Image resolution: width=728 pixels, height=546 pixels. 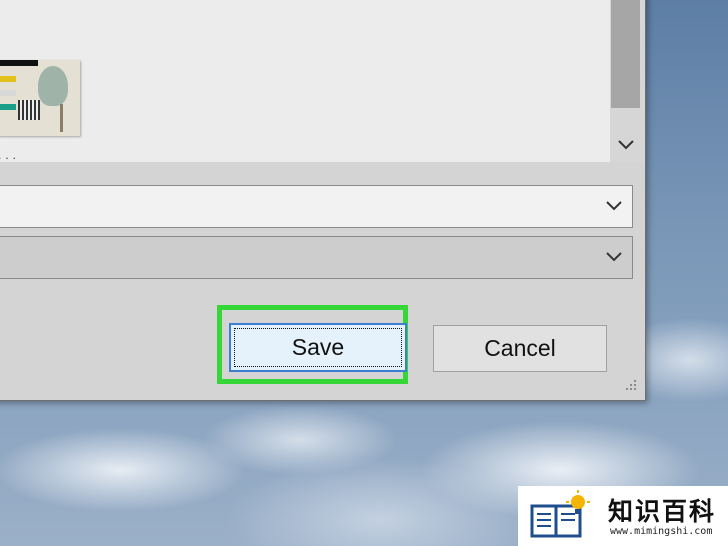 I want to click on vertical-scrollbar, so click(x=627, y=81).